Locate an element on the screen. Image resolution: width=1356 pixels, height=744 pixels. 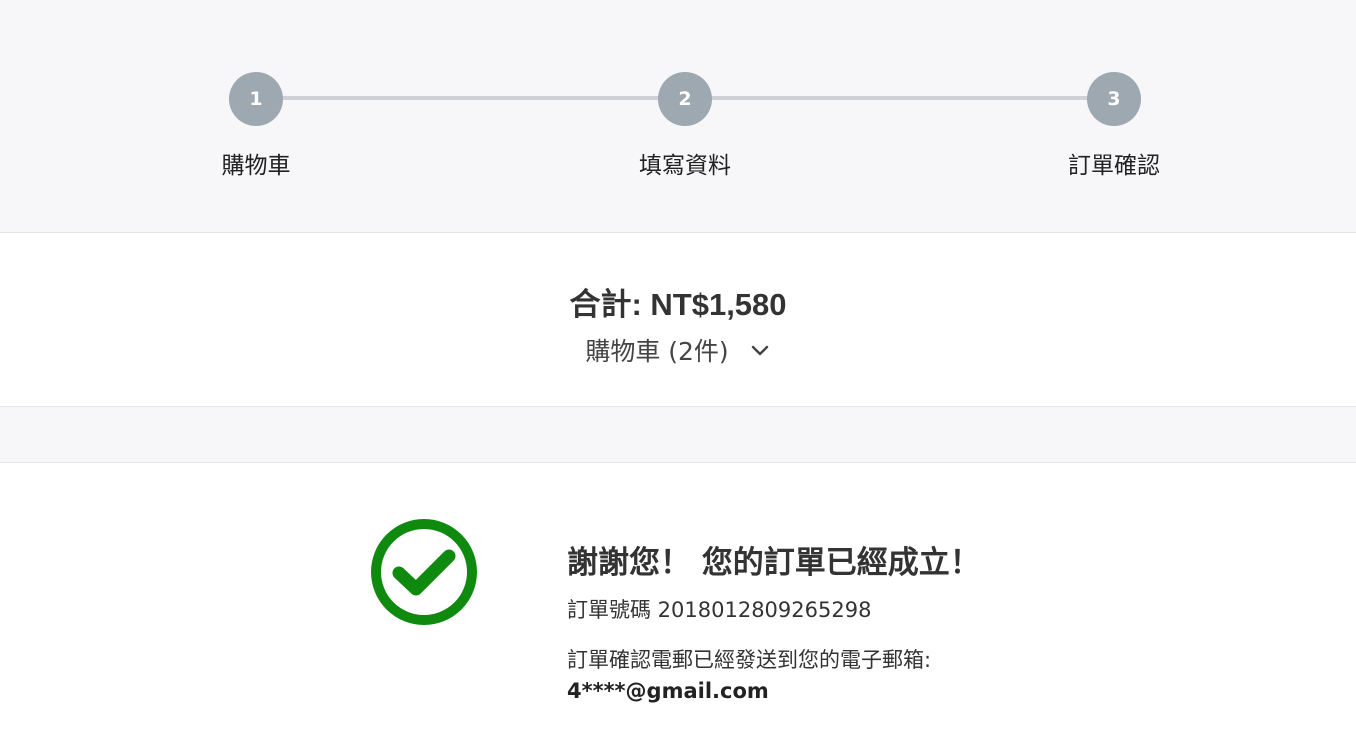
step-fill-info: 2 填寫資料 is located at coordinates (685, 126).